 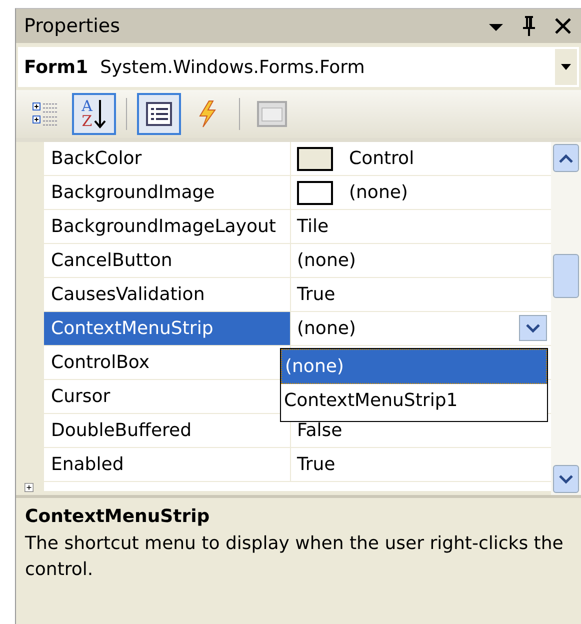 What do you see at coordinates (87, 121) in the screenshot?
I see `sort-letter: Z` at bounding box center [87, 121].